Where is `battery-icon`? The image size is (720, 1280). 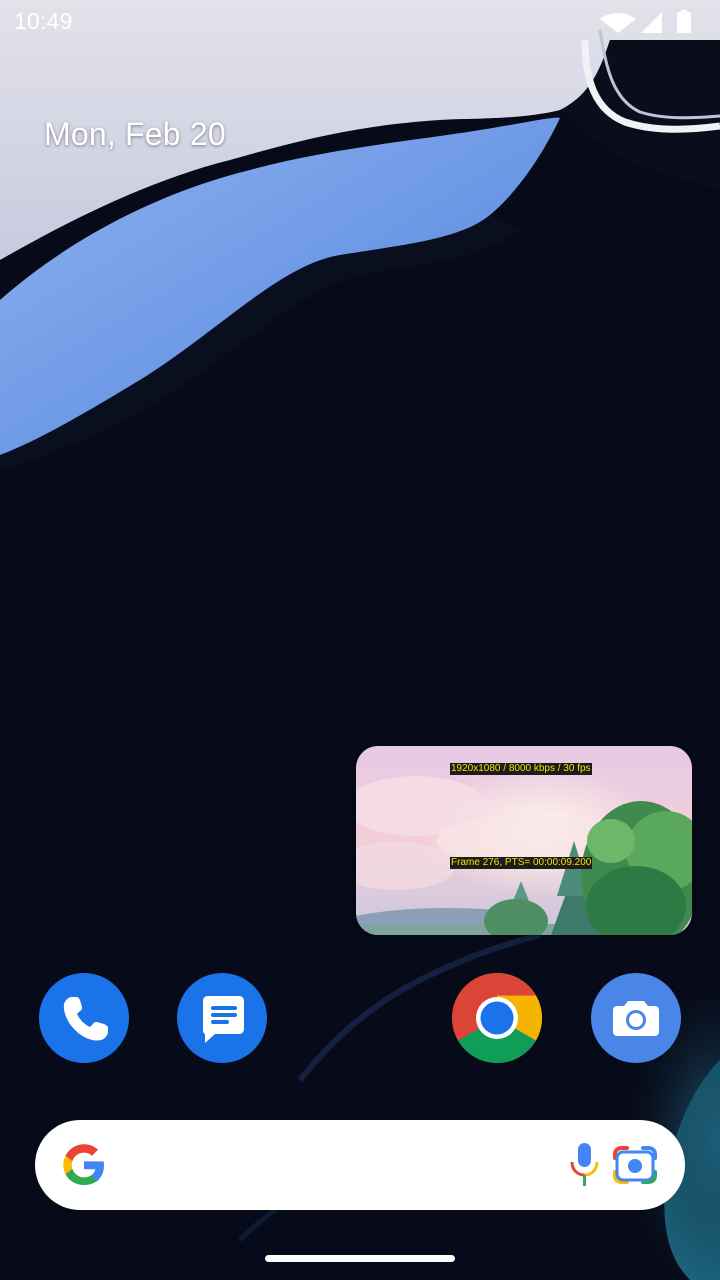
battery-icon is located at coordinates (684, 21).